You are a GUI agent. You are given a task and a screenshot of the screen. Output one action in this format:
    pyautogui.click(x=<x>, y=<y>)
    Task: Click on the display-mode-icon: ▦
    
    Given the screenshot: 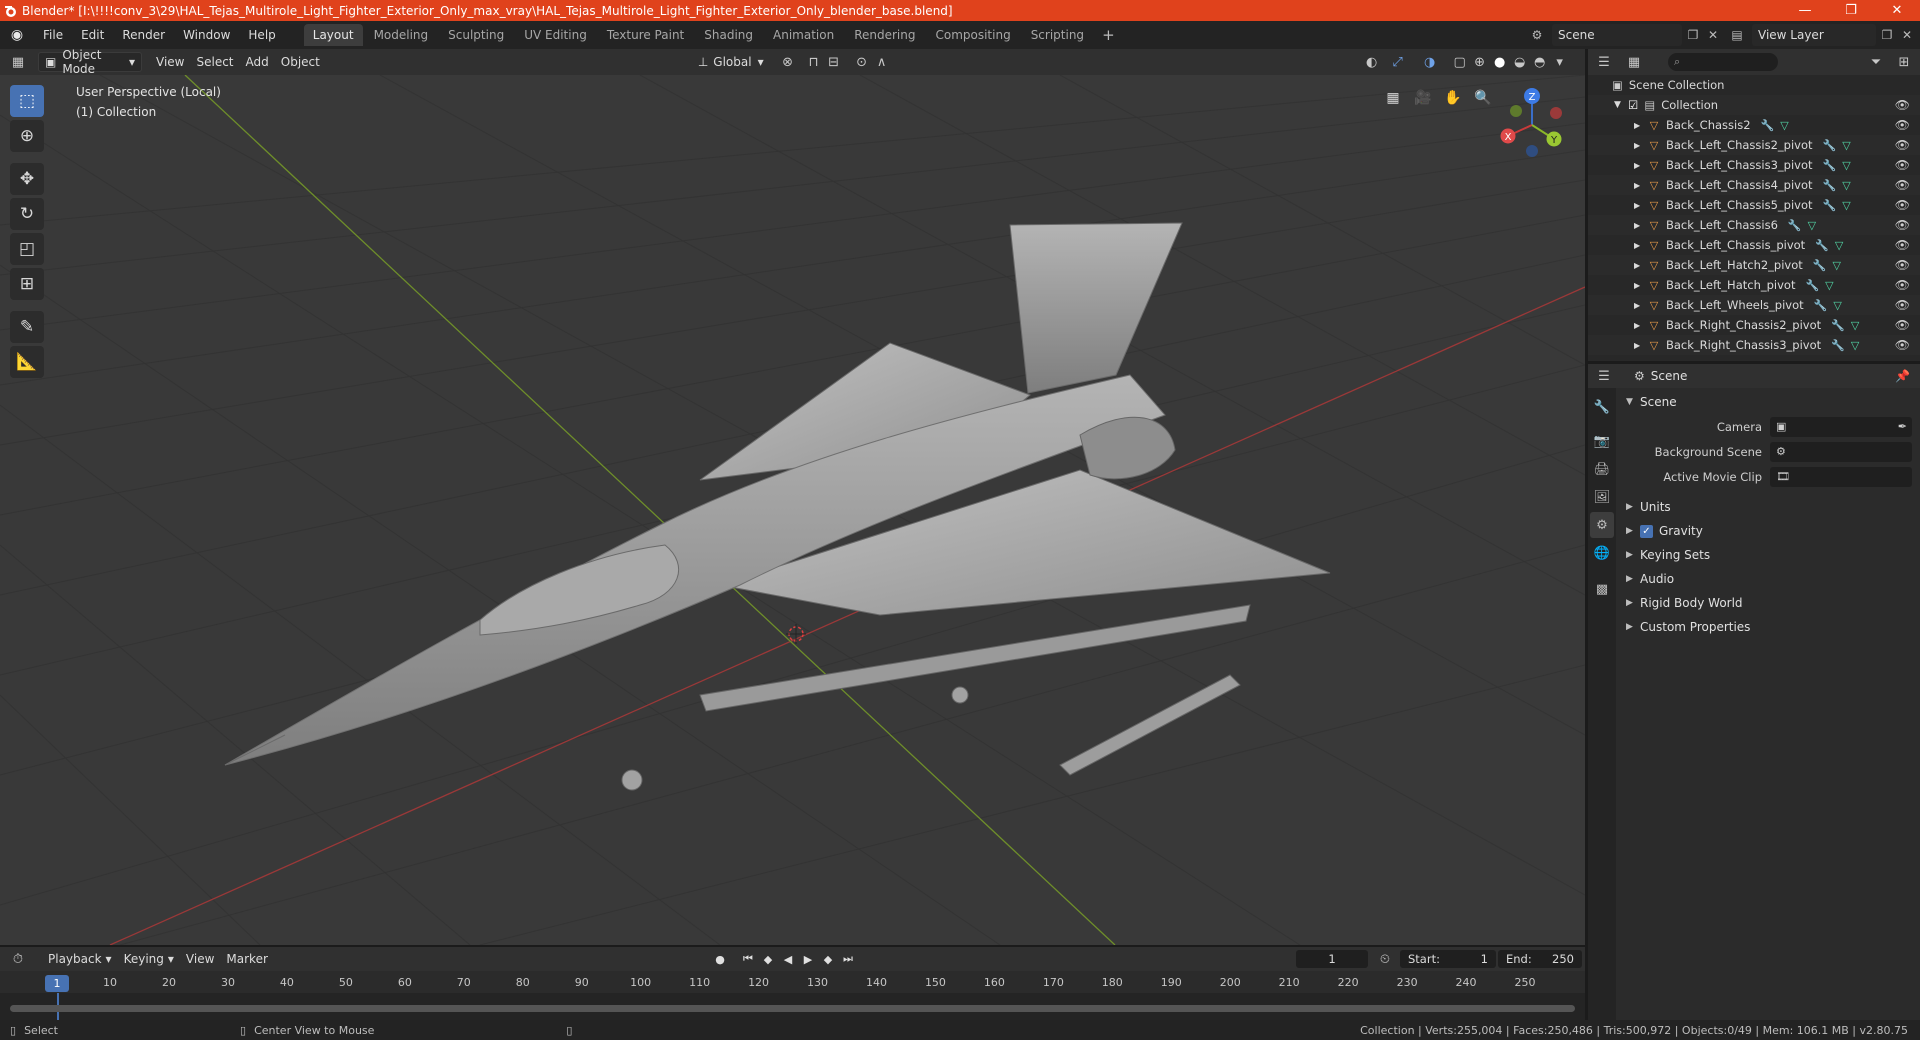 What is the action you would take?
    pyautogui.click(x=1634, y=62)
    